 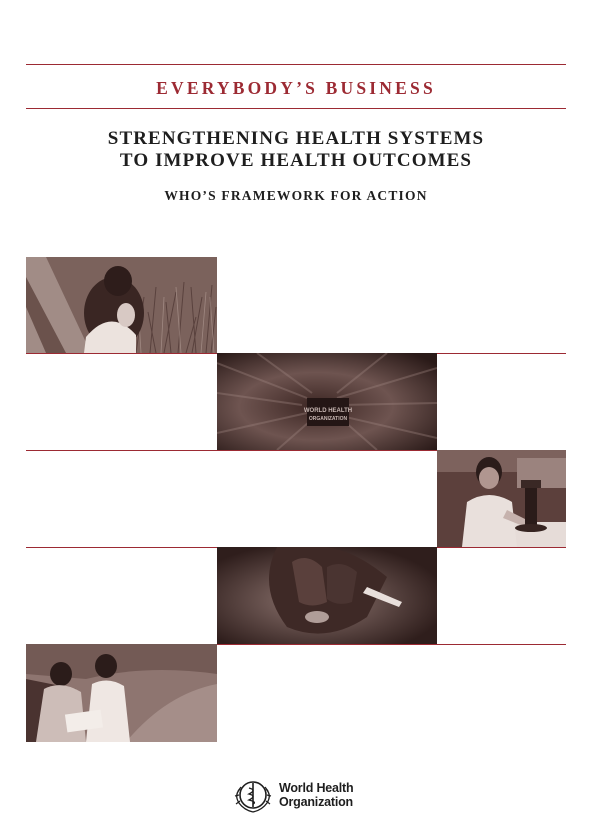 I want to click on svg-text: ORGANIZATION, so click(x=328, y=419).